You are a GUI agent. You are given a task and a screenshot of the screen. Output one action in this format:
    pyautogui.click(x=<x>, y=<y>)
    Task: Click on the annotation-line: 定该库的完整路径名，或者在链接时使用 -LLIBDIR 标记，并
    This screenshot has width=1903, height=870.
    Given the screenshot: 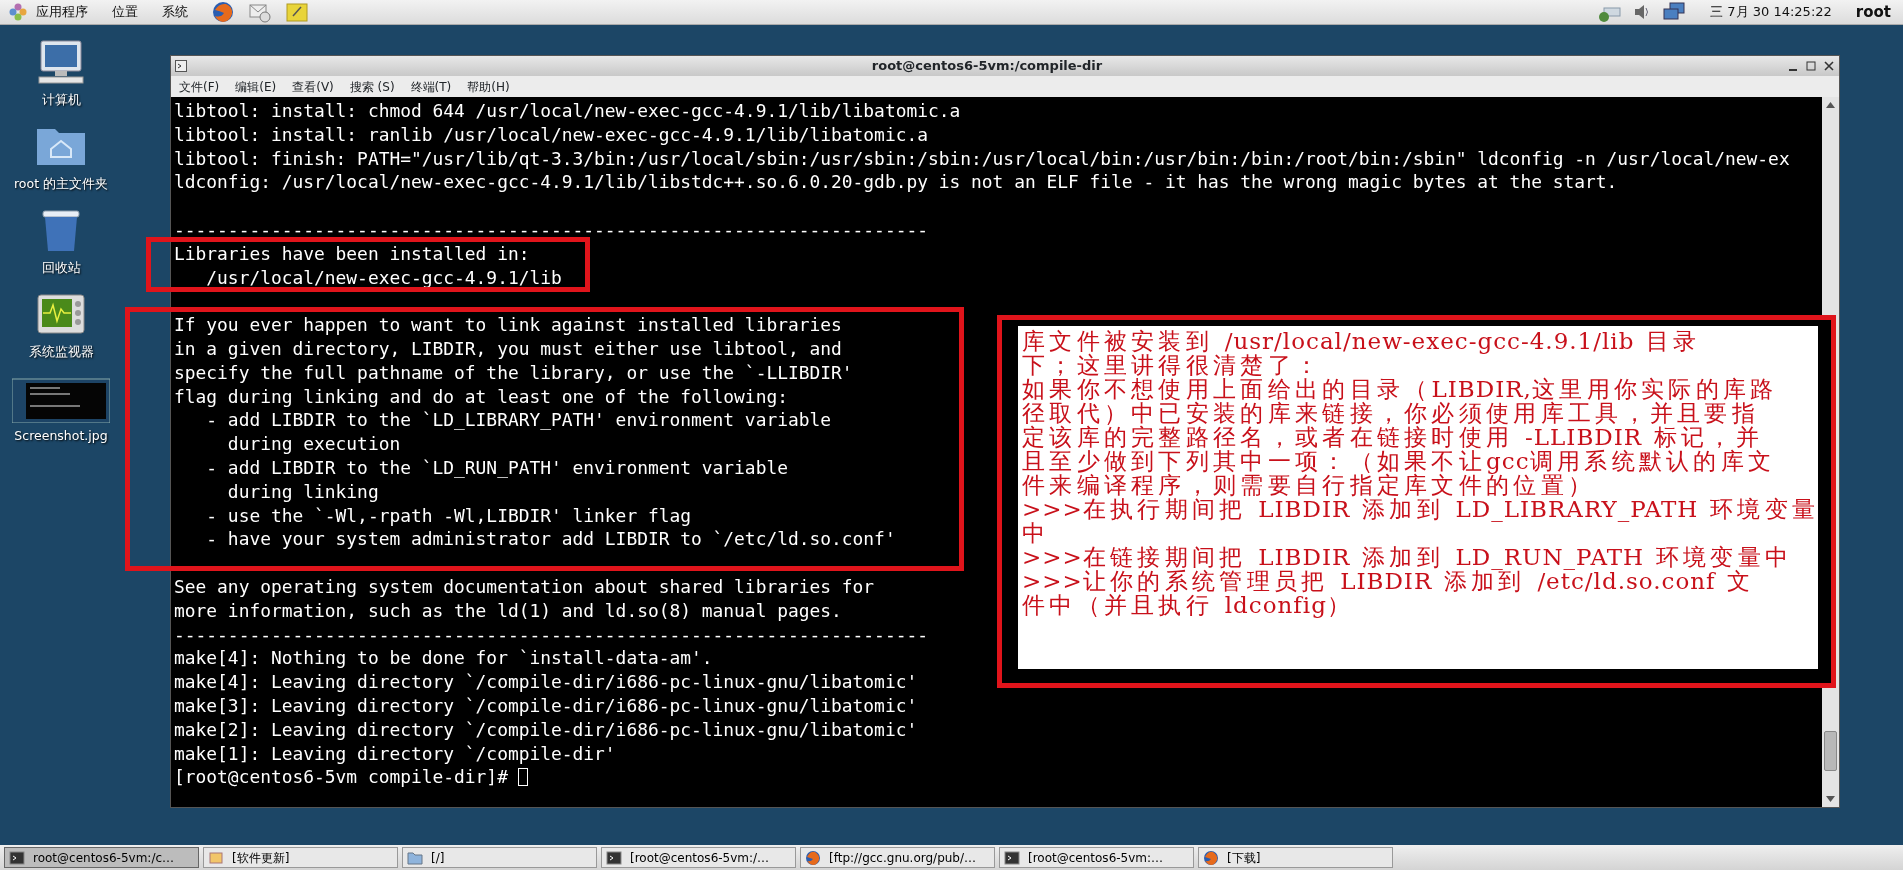 What is the action you would take?
    pyautogui.click(x=1392, y=437)
    